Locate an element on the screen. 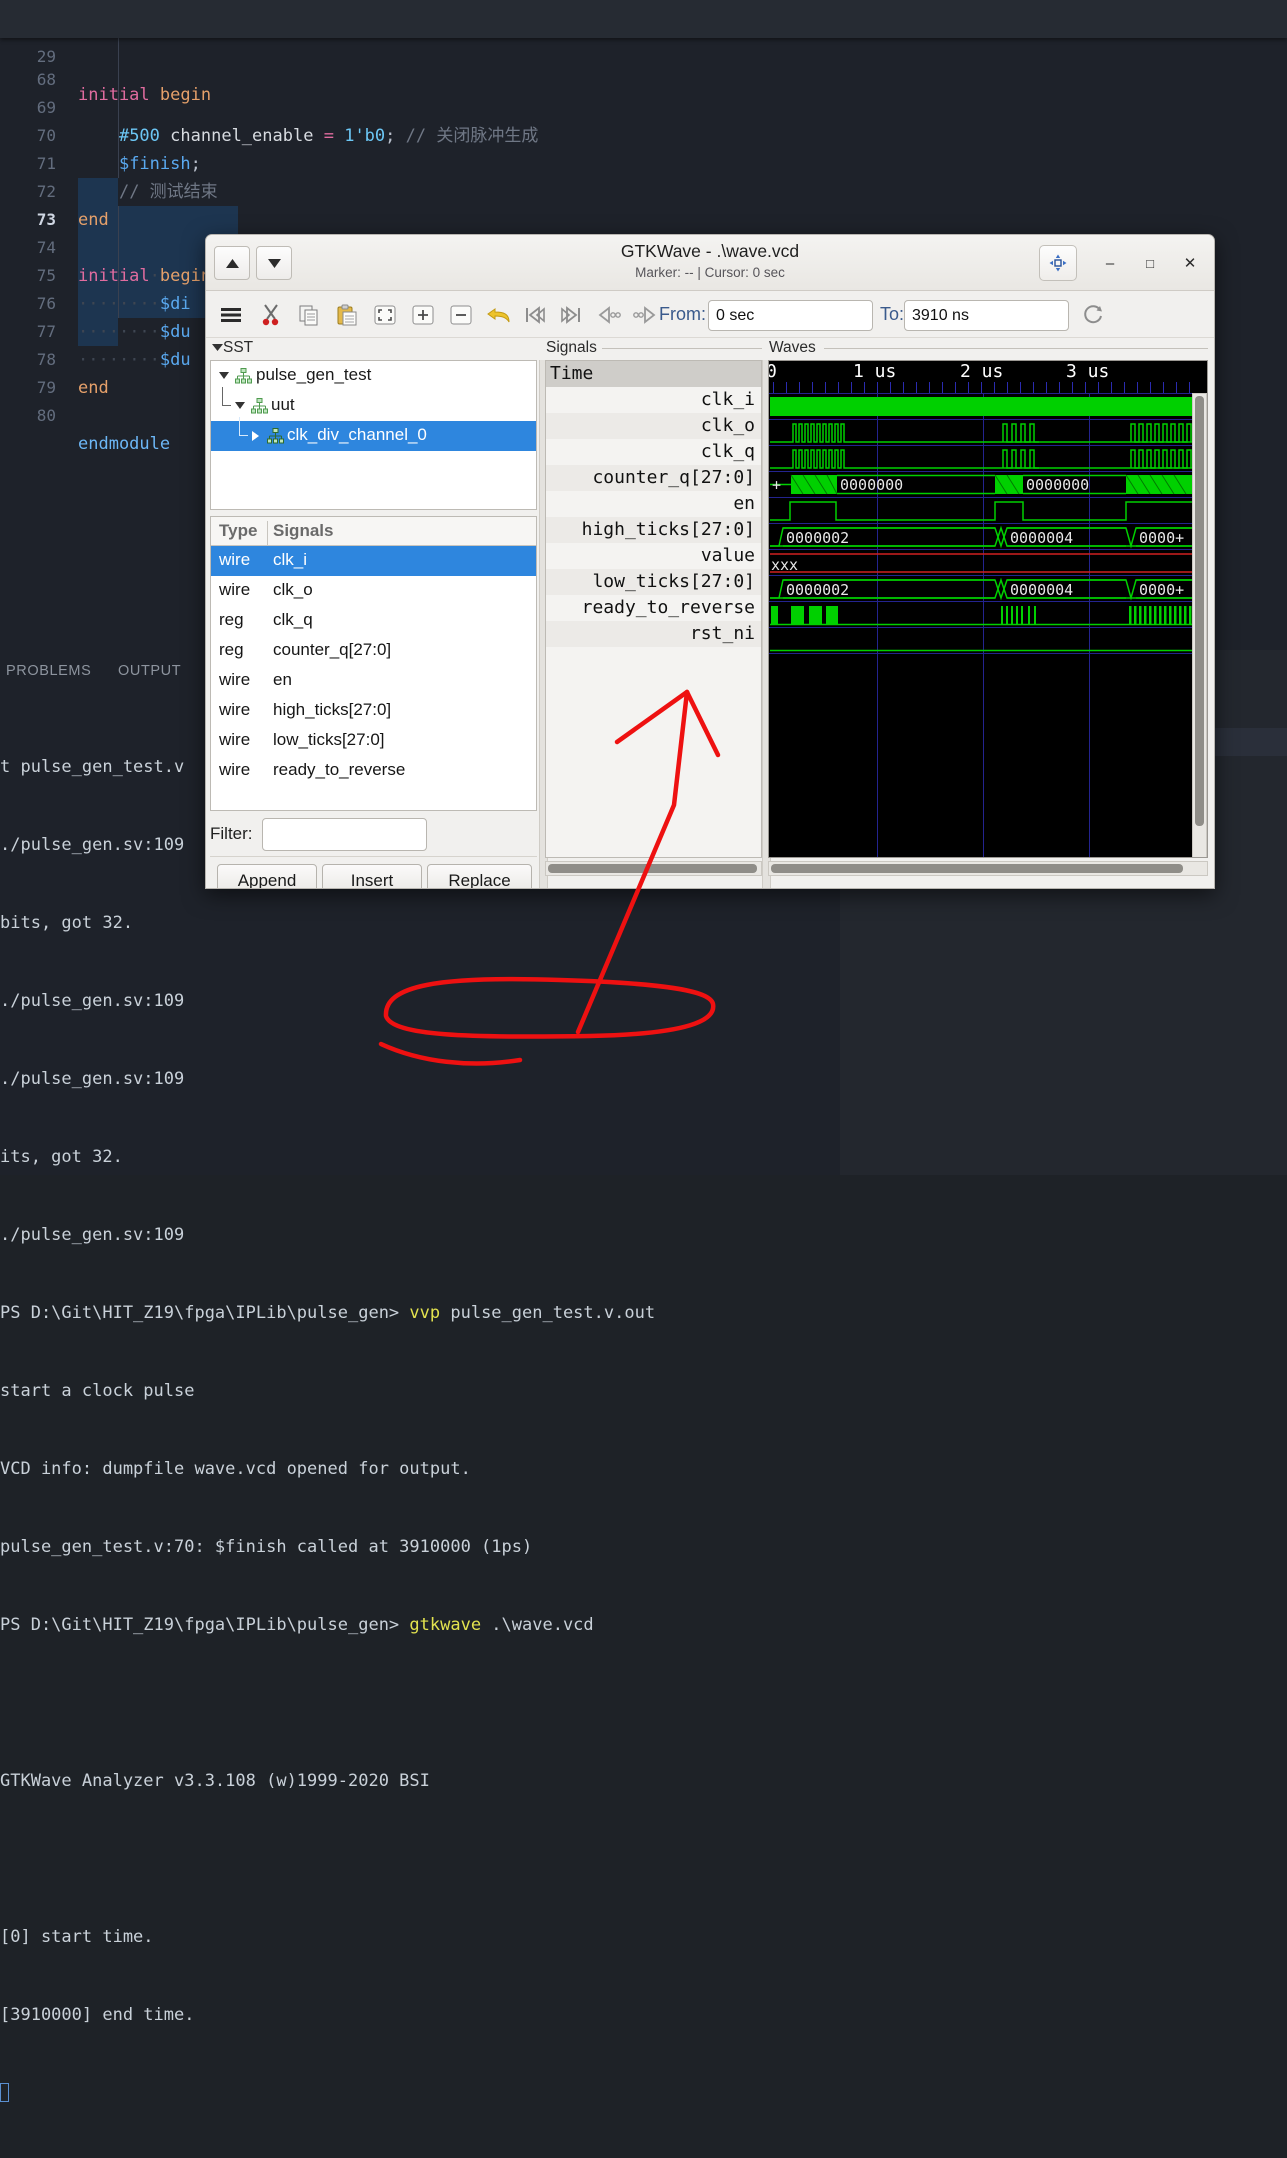 This screenshot has width=1287, height=2158. command-gtkwave-arg: .\wave.vcd is located at coordinates (537, 1625).